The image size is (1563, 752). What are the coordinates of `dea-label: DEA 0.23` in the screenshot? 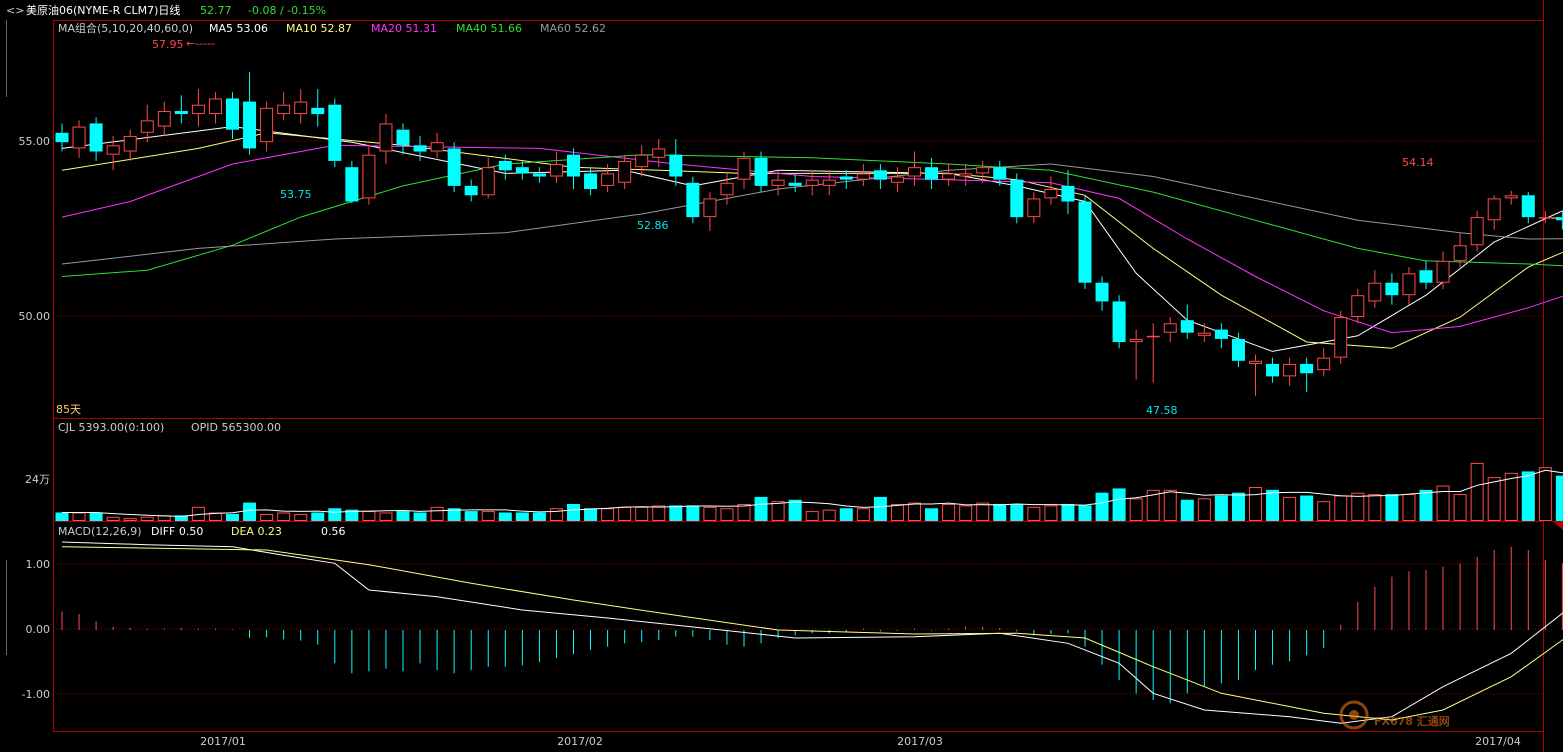 It's located at (256, 531).